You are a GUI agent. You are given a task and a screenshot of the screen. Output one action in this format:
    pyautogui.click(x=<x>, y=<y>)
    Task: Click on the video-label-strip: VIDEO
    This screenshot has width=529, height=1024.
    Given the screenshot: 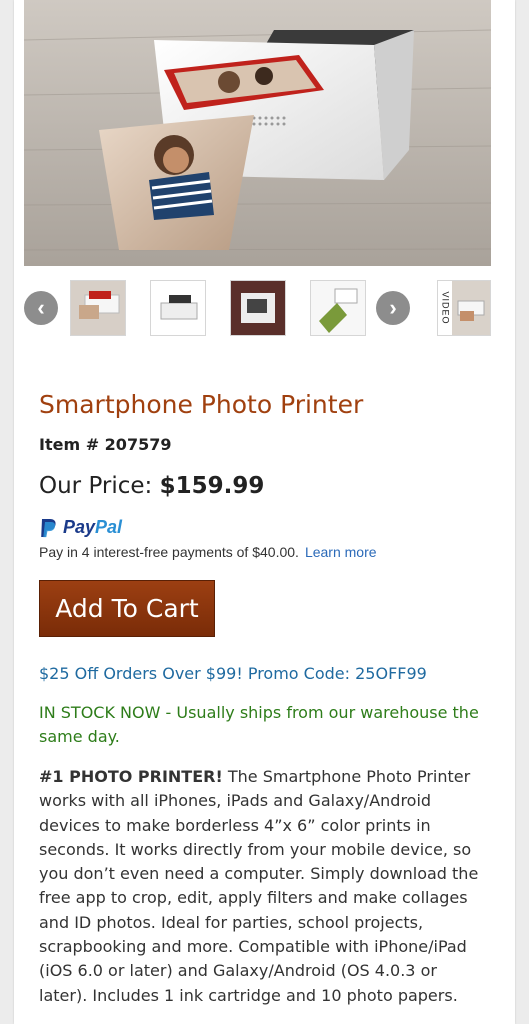 What is the action you would take?
    pyautogui.click(x=445, y=308)
    